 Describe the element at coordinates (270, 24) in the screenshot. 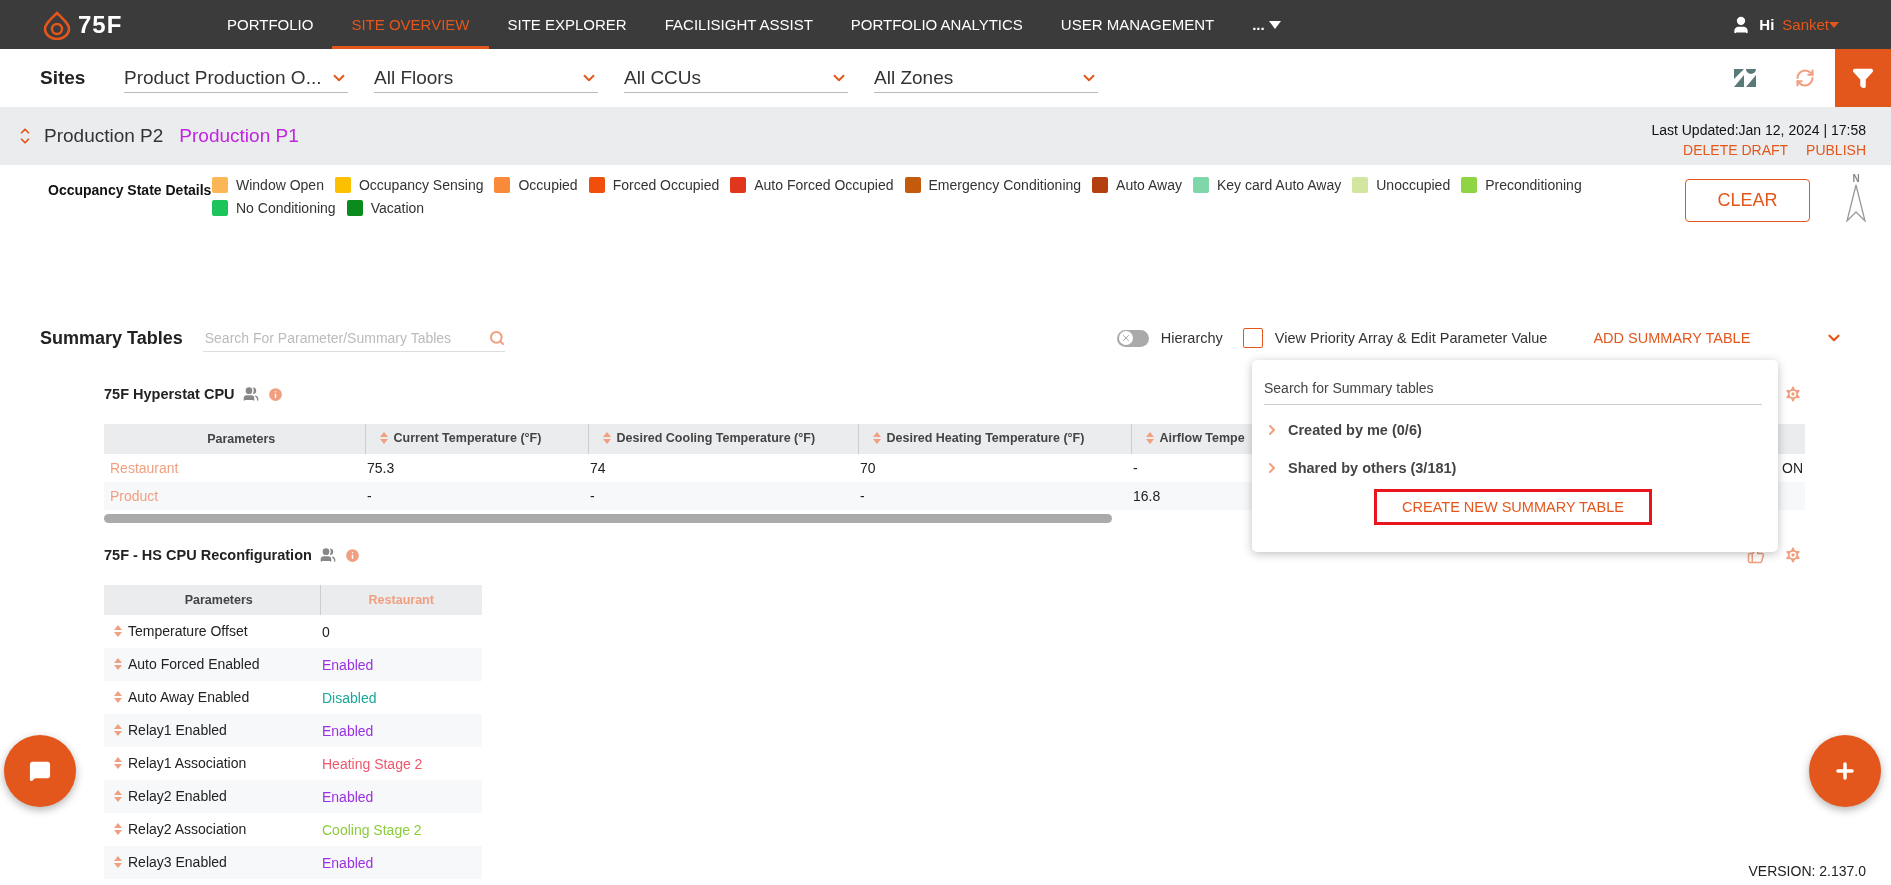

I see `nav-tab: PORTFOLIO` at that location.